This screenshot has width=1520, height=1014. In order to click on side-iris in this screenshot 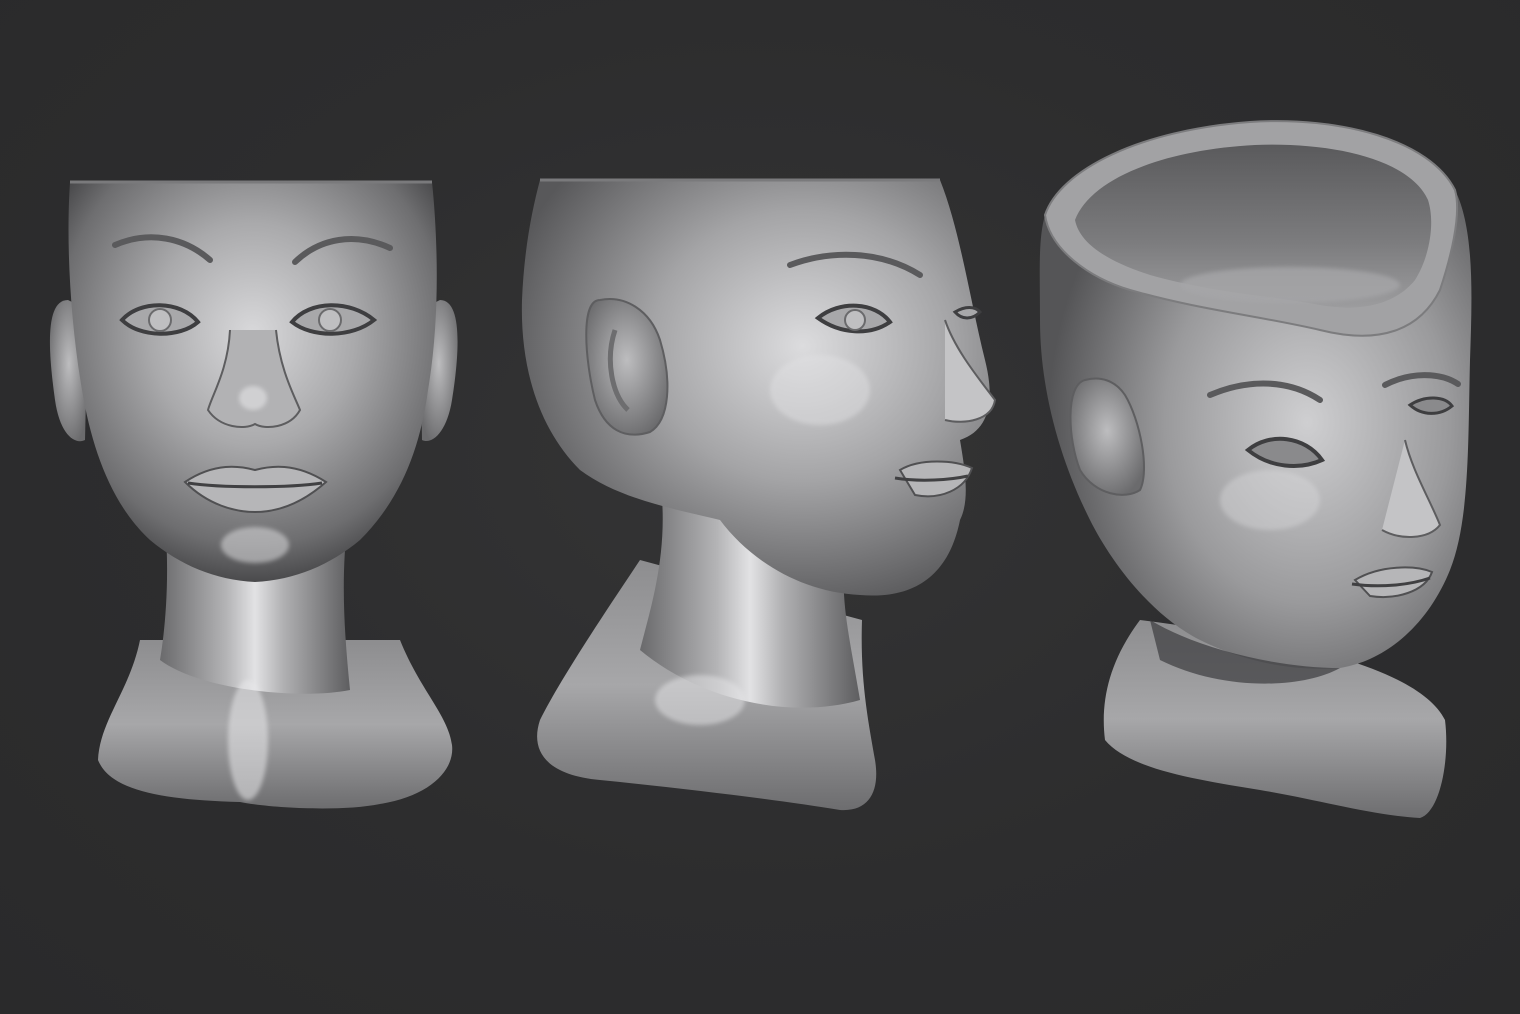, I will do `click(855, 320)`.